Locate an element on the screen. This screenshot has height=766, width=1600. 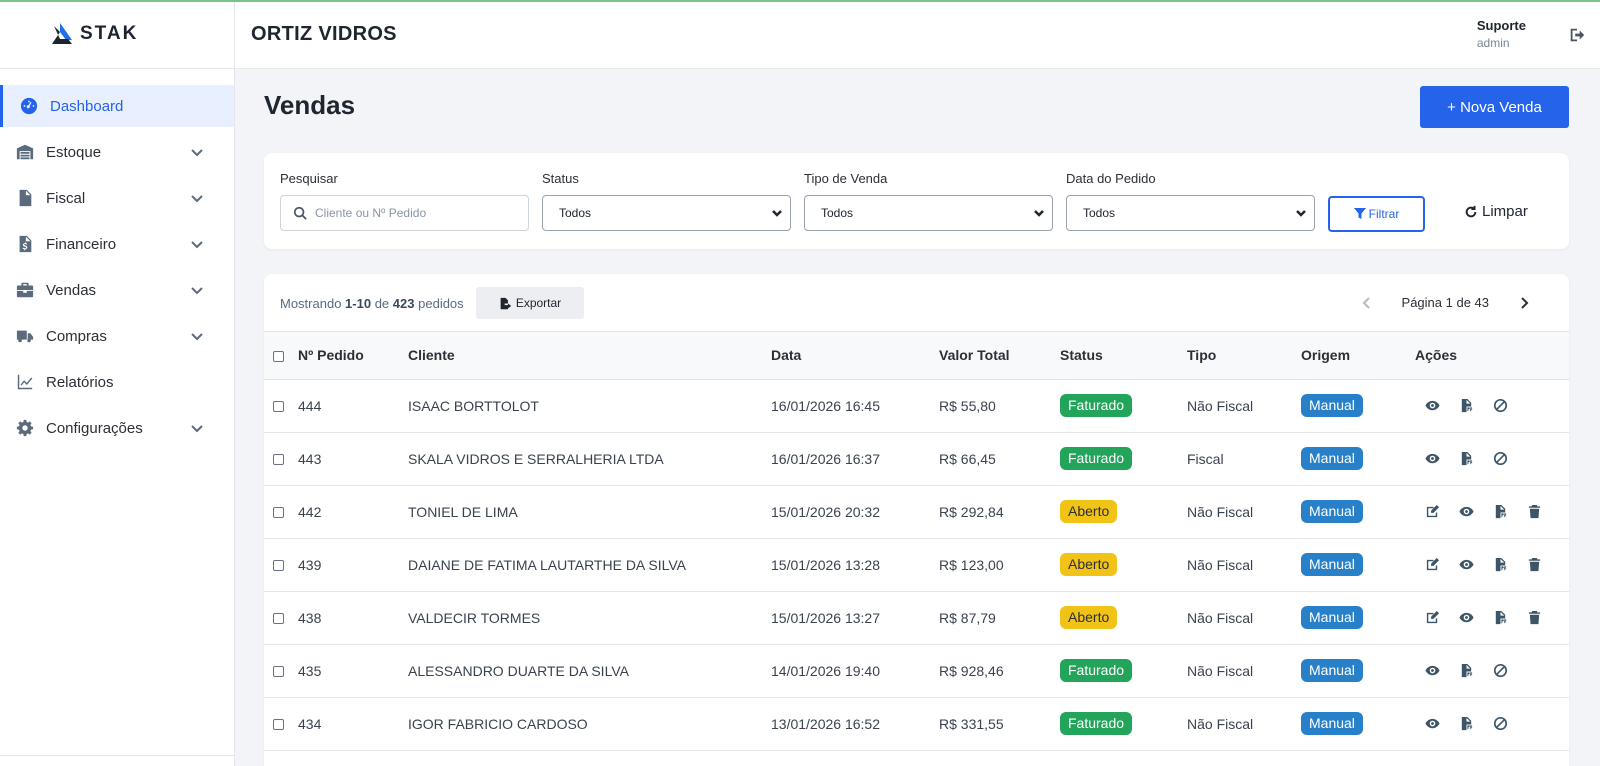
column-header: Nº Pedido is located at coordinates (353, 356).